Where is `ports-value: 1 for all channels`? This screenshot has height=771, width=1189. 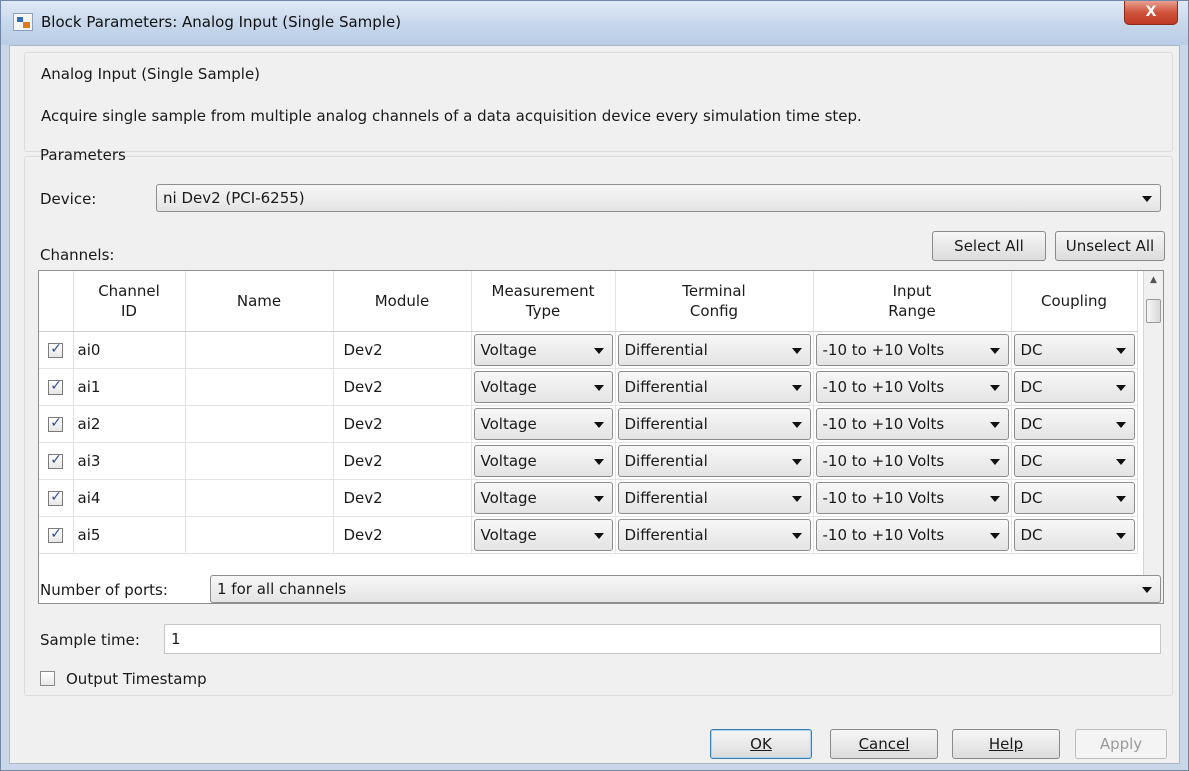
ports-value: 1 for all channels is located at coordinates (282, 589).